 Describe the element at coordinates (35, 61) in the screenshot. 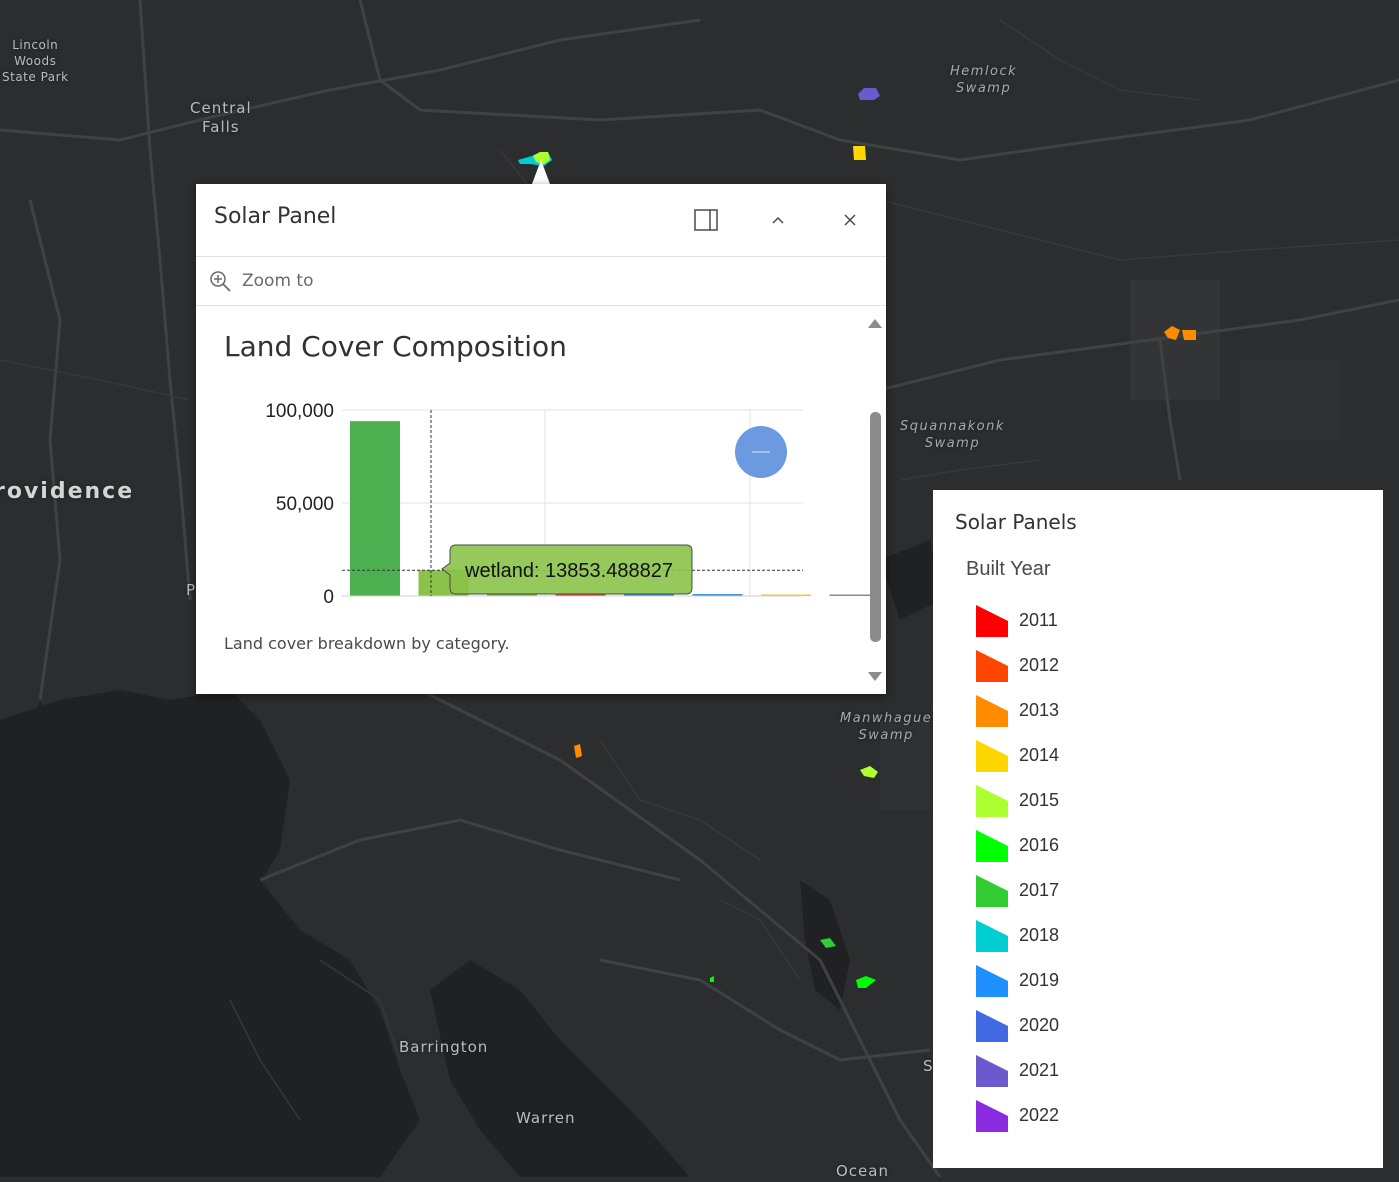

I see `map-label-lincoln-woods: Lincoln Woods State Park` at that location.